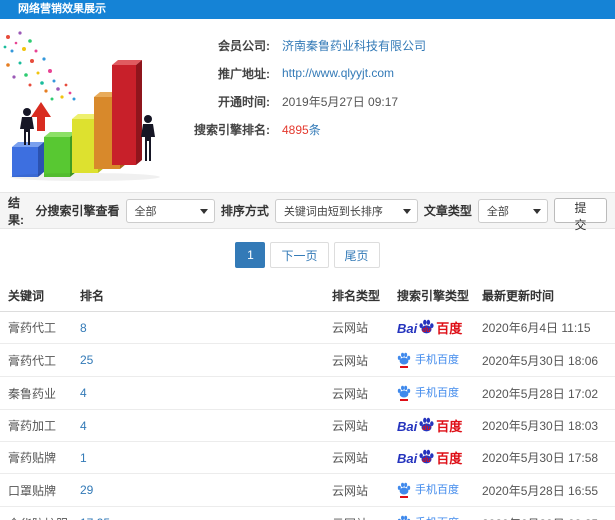  What do you see at coordinates (206, 295) in the screenshot?
I see `col-rank: 排名` at bounding box center [206, 295].